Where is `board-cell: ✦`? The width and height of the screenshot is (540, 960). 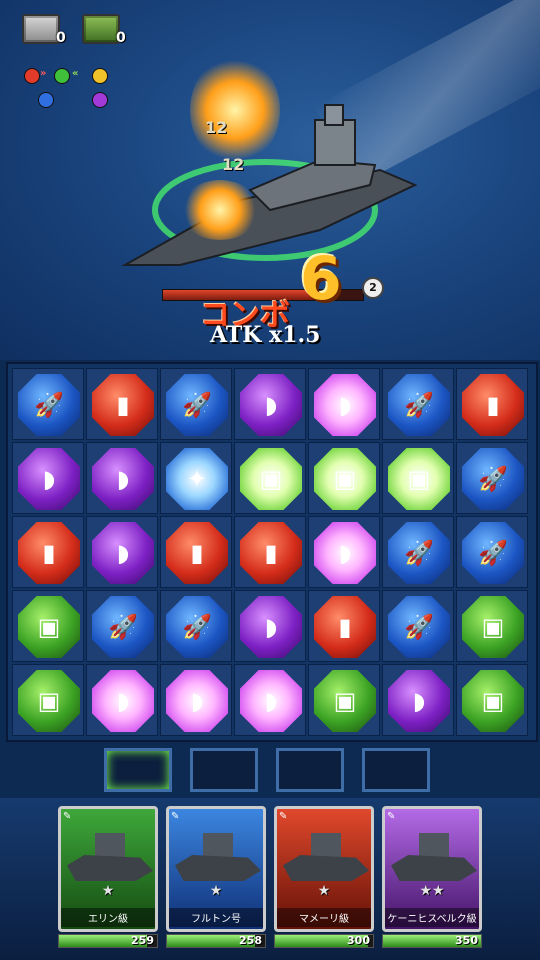 board-cell: ✦ is located at coordinates (196, 478).